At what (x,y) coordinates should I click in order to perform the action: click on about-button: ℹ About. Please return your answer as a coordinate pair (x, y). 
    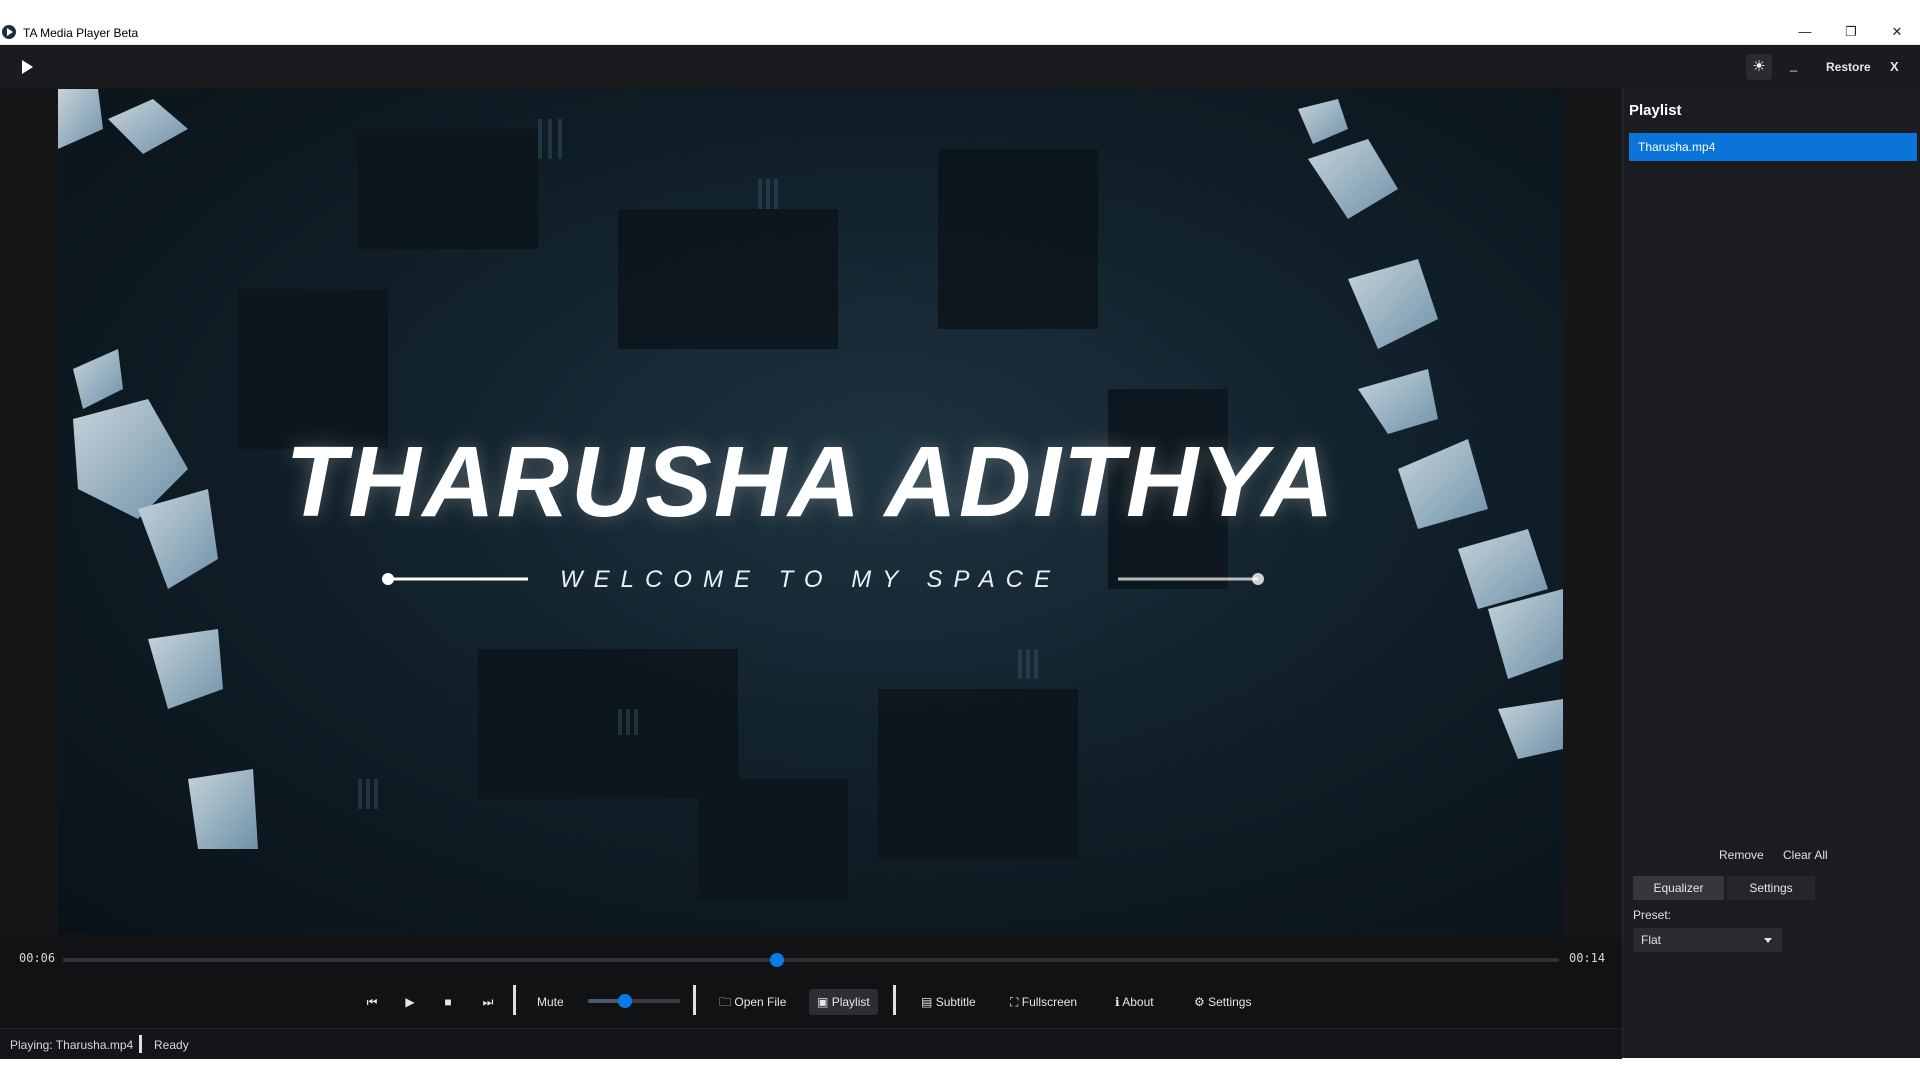
    Looking at the image, I should click on (1134, 1002).